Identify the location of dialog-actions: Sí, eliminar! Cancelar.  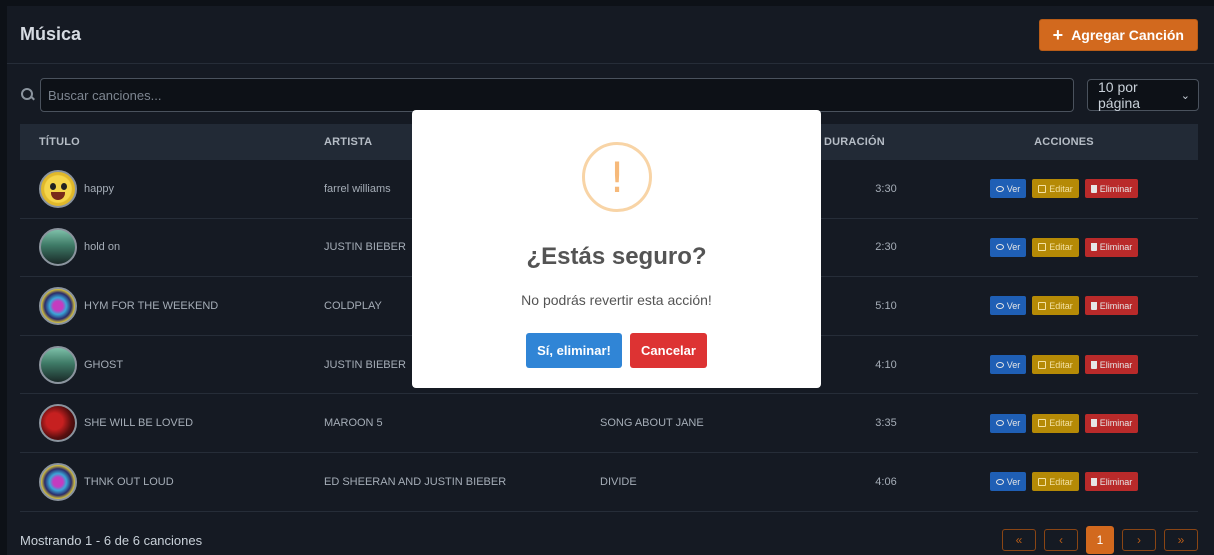
(616, 350).